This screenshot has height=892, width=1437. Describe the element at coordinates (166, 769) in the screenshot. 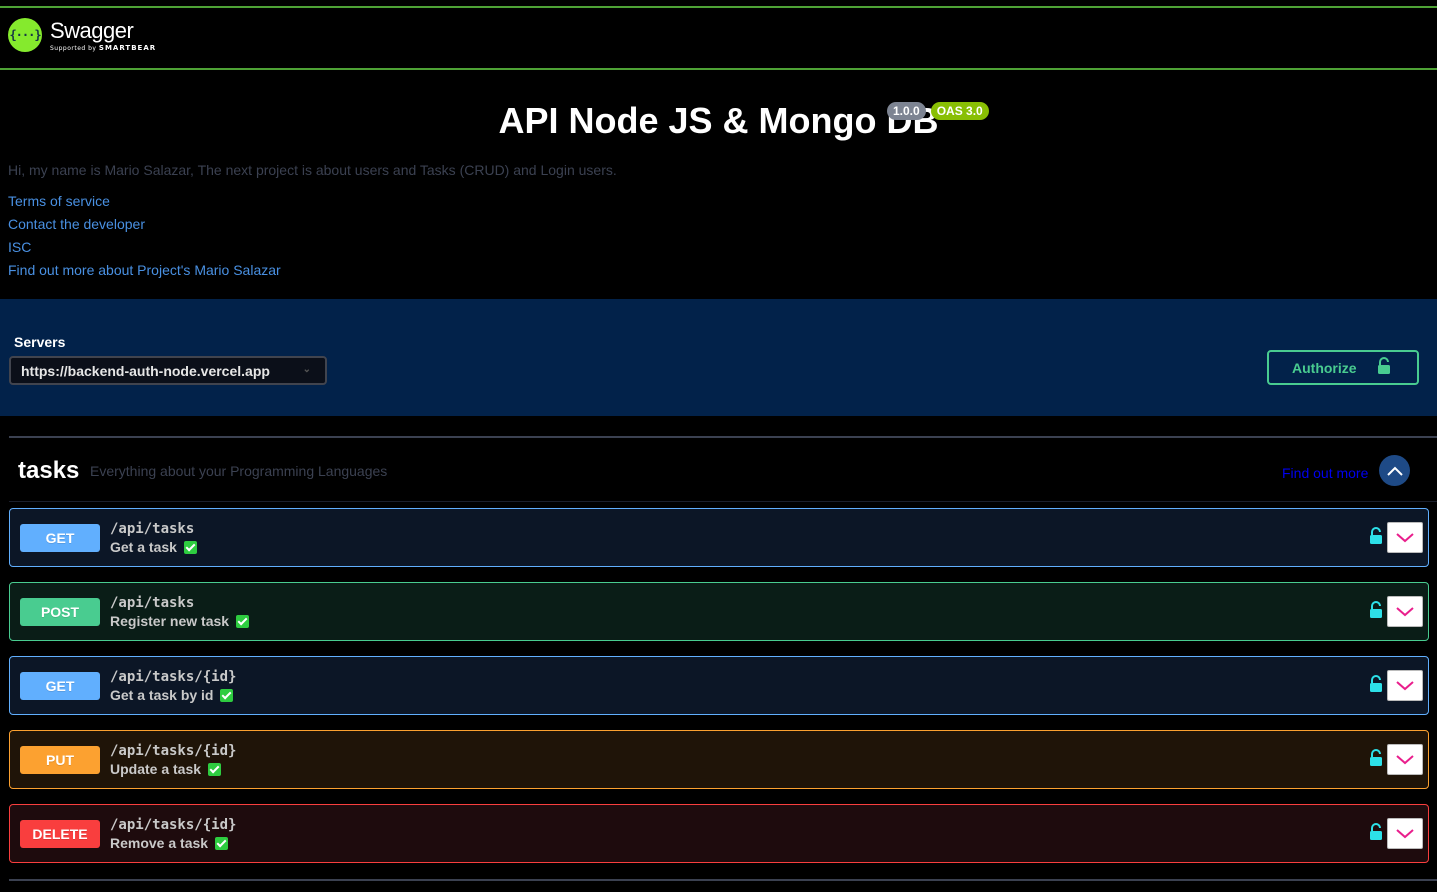

I see `operation-summary: Update a task` at that location.